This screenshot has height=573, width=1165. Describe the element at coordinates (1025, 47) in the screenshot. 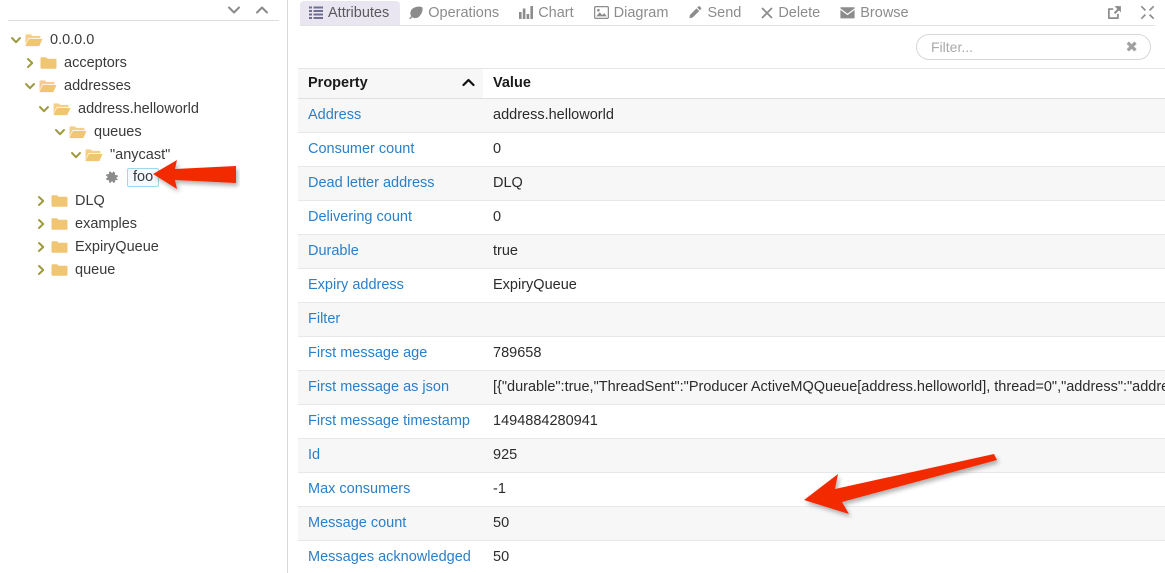

I see `filter-input` at that location.